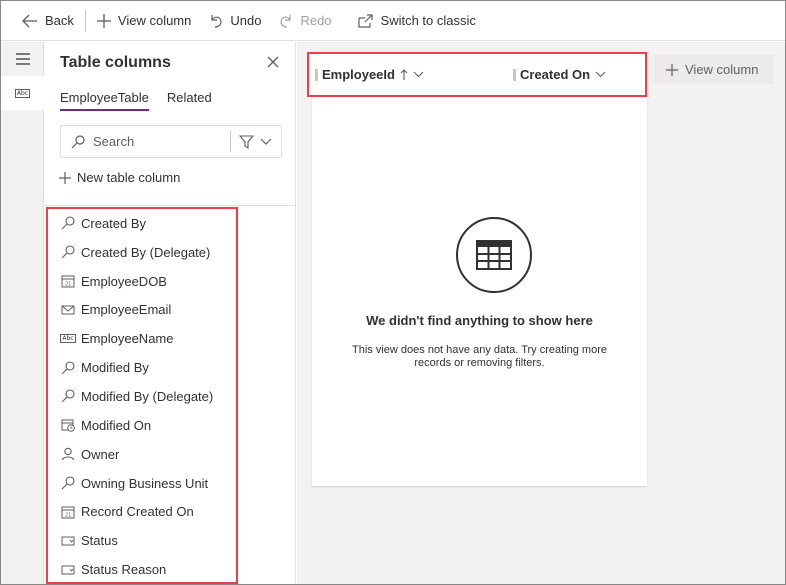  What do you see at coordinates (142, 540) in the screenshot?
I see `list-item: Status` at bounding box center [142, 540].